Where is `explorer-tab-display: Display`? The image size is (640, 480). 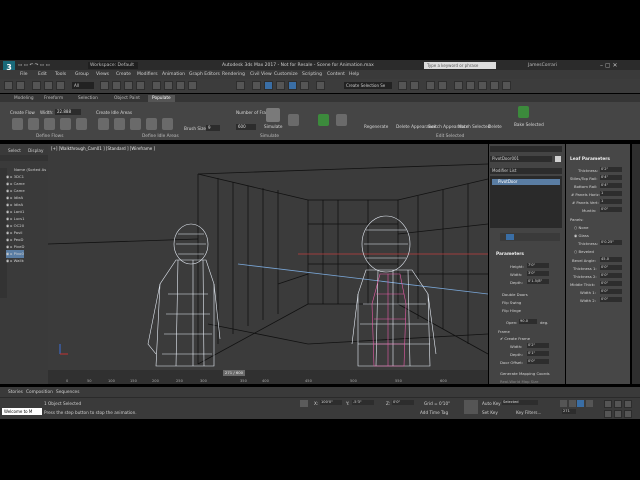
explorer-tab-display: Display is located at coordinates (35, 150).